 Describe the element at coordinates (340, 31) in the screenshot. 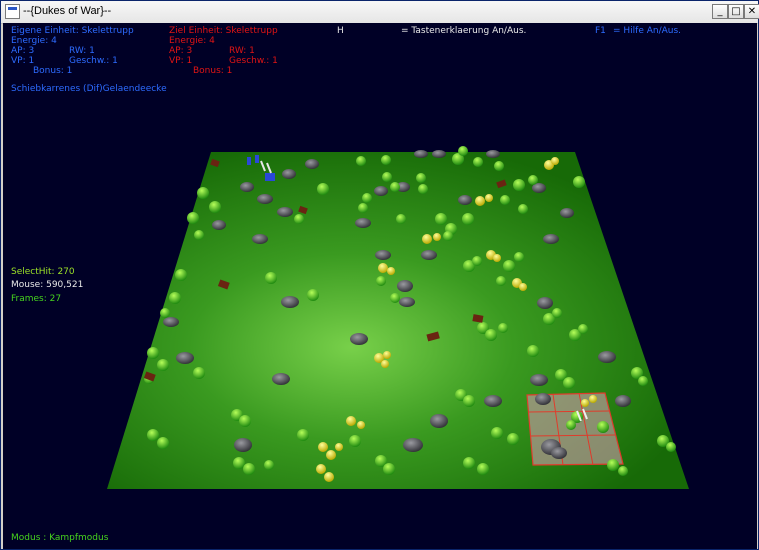

I see `key-h-label: H` at that location.